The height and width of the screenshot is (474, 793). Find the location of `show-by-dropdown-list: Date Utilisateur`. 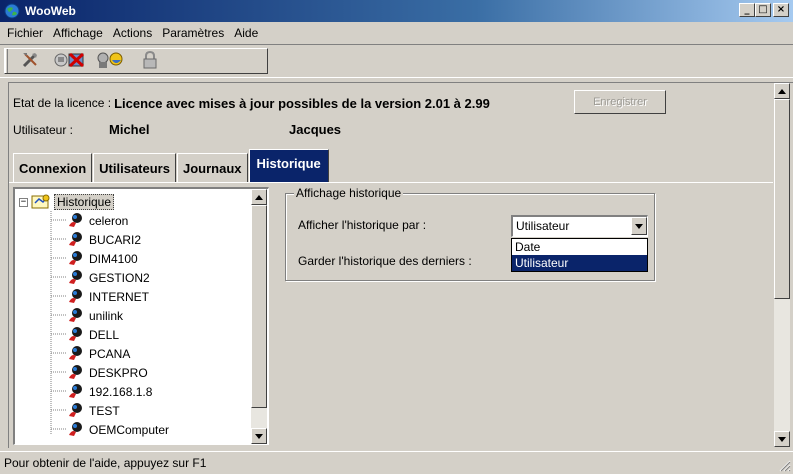

show-by-dropdown-list: Date Utilisateur is located at coordinates (579, 255).